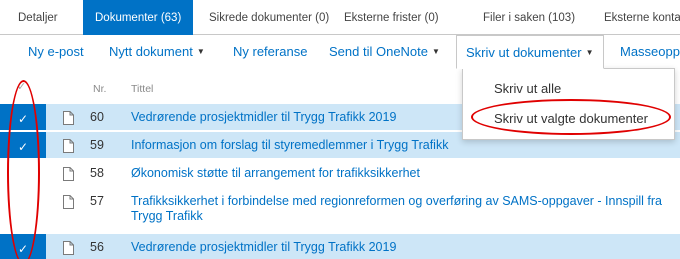 Image resolution: width=680 pixels, height=259 pixels. What do you see at coordinates (534, 17) in the screenshot?
I see `tab-case-files: Filer i saken (103)` at bounding box center [534, 17].